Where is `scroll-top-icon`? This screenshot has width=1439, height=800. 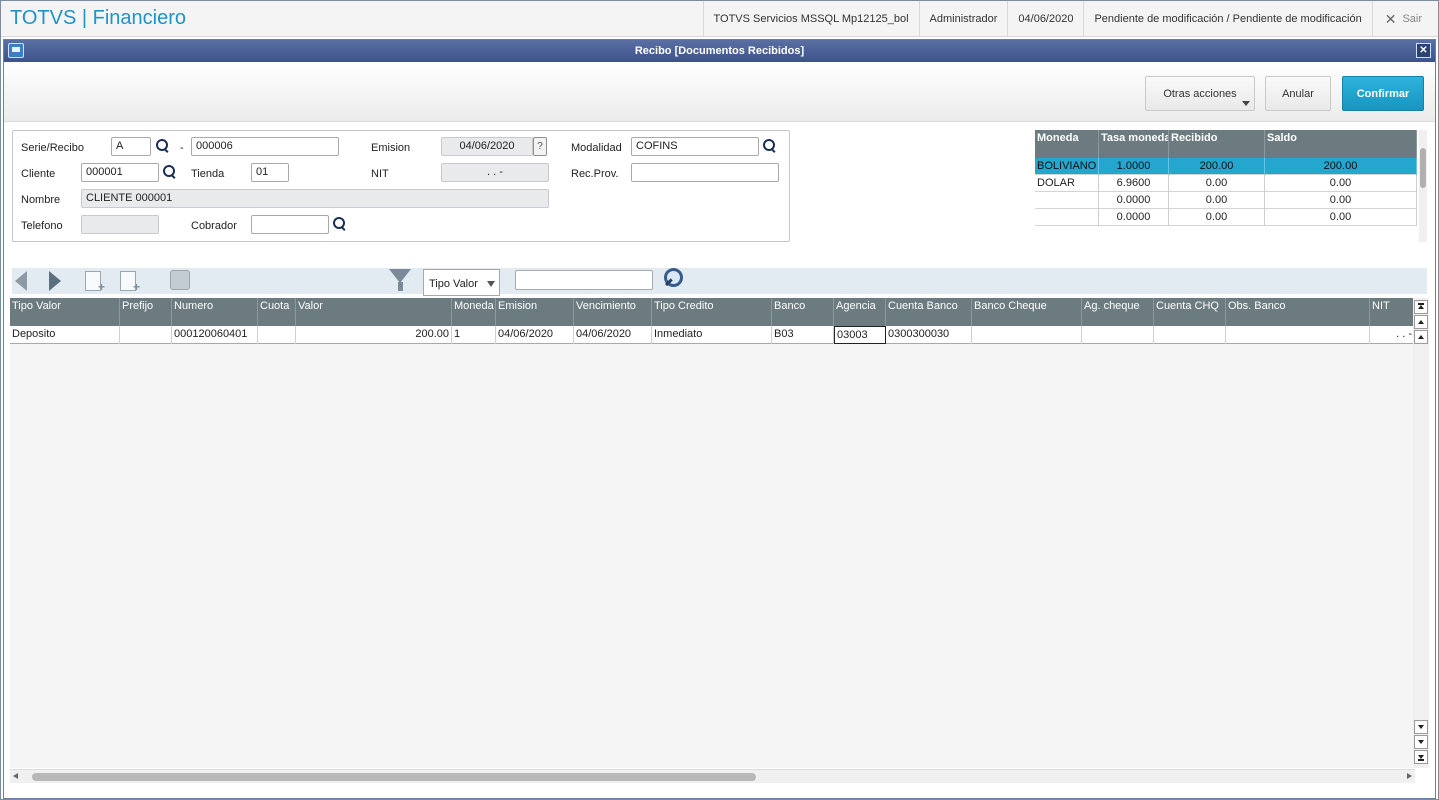
scroll-top-icon is located at coordinates (1421, 307).